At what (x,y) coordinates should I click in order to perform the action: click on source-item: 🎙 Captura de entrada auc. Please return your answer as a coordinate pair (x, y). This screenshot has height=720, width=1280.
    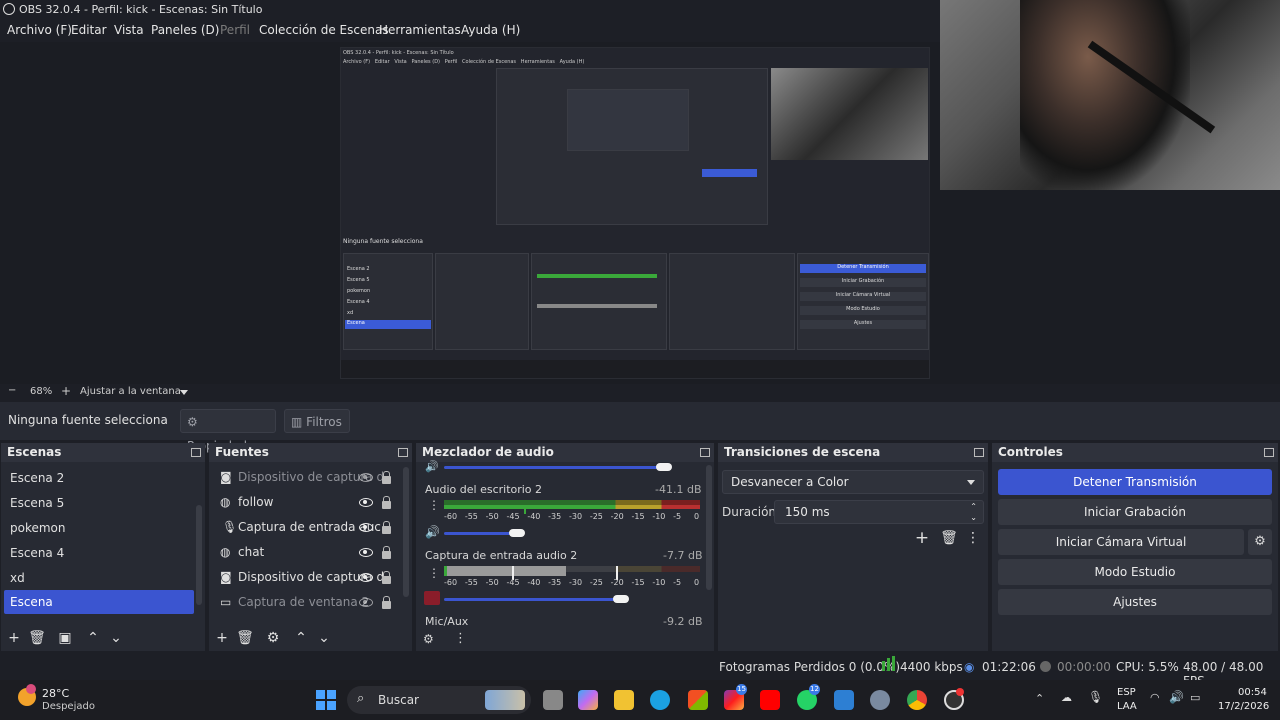
    Looking at the image, I should click on (310, 527).